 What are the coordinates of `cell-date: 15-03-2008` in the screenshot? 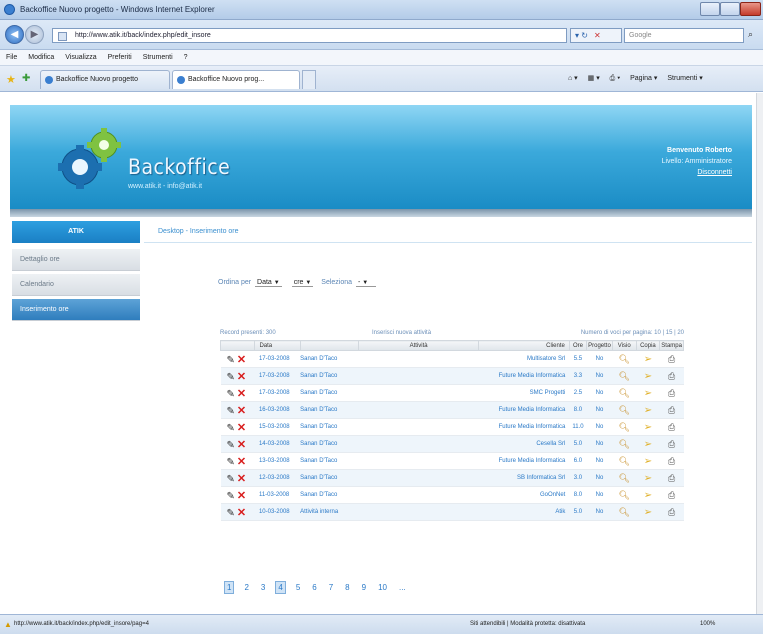 It's located at (277, 427).